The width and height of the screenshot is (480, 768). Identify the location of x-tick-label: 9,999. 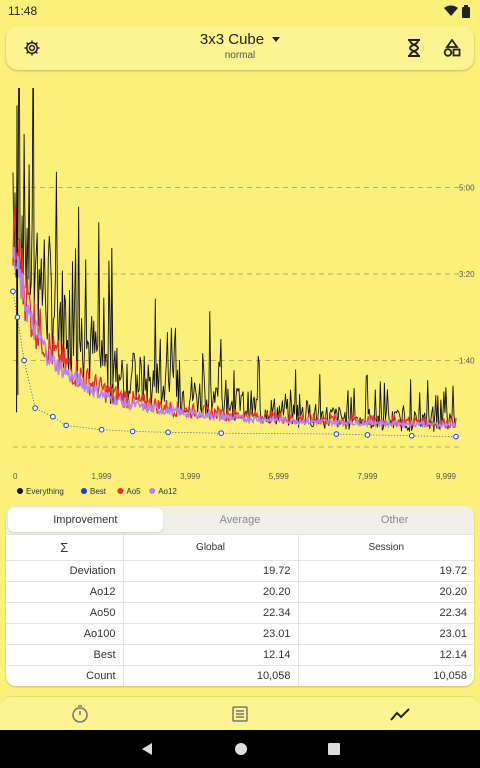
(446, 476).